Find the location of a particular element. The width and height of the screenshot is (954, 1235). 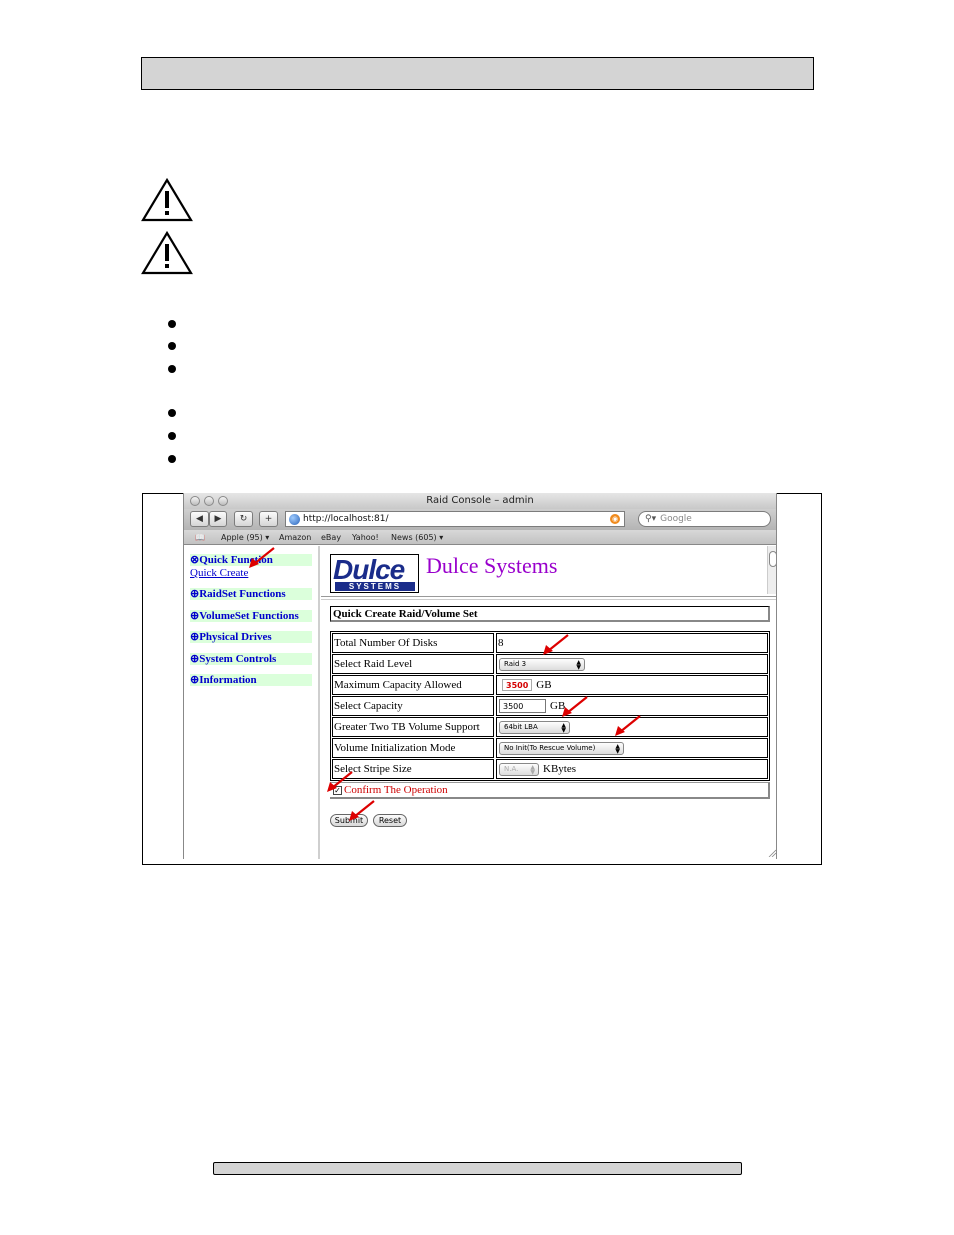

header-divider is located at coordinates (548, 598).